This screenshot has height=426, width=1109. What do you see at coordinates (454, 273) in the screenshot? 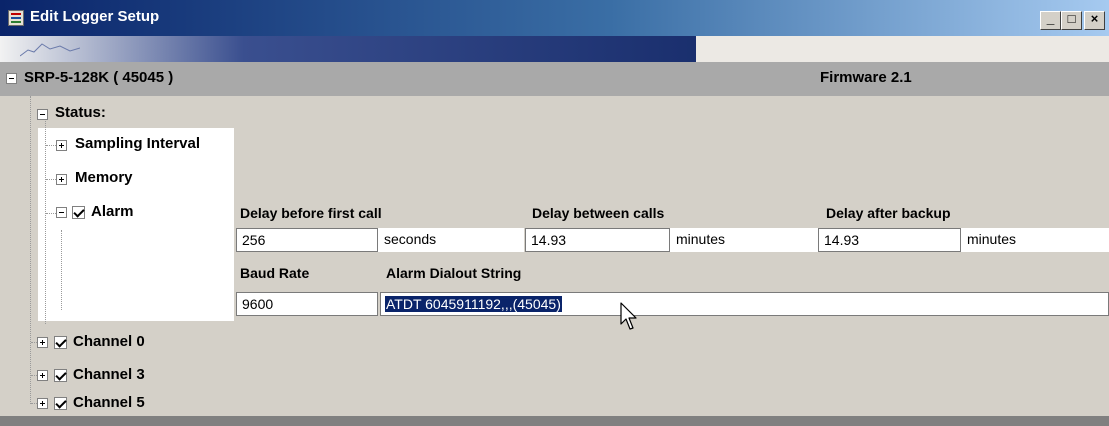
I see `alarm-dialout-label: Alarm Dialout String` at bounding box center [454, 273].